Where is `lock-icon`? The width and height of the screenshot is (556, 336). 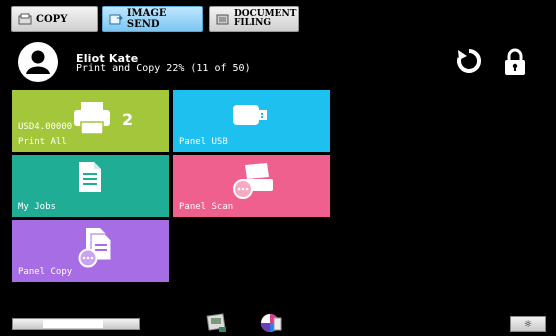
lock-icon is located at coordinates (515, 62).